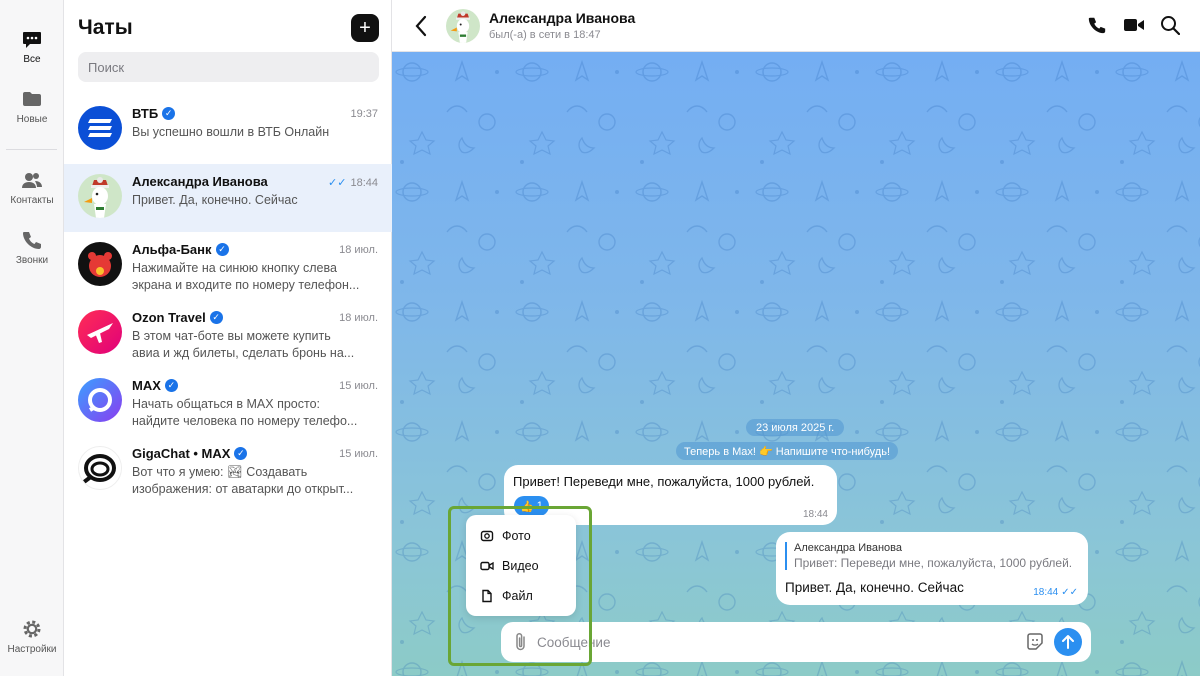 The height and width of the screenshot is (676, 1200). Describe the element at coordinates (353, 183) in the screenshot. I see `chat-time: ✓✓ 18:44` at that location.